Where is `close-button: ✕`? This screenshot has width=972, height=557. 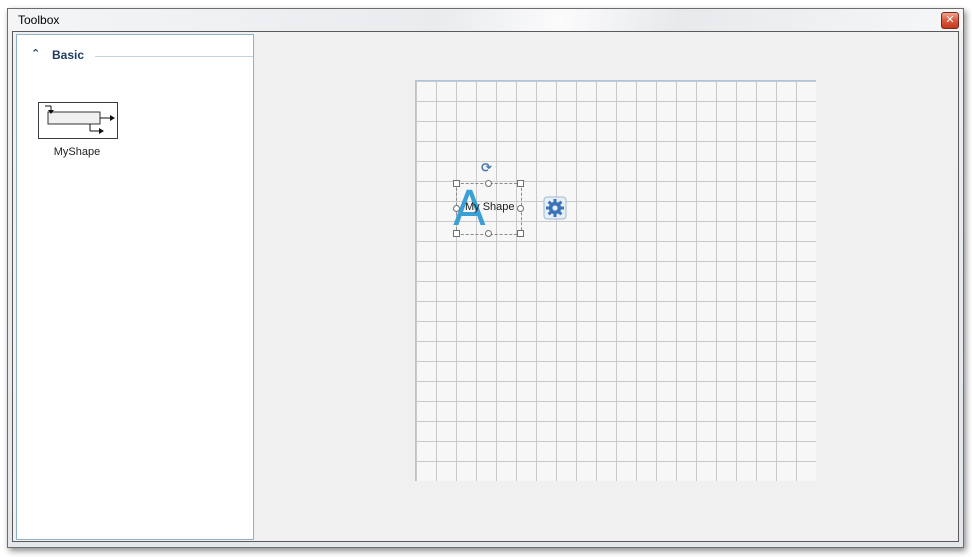 close-button: ✕ is located at coordinates (950, 20).